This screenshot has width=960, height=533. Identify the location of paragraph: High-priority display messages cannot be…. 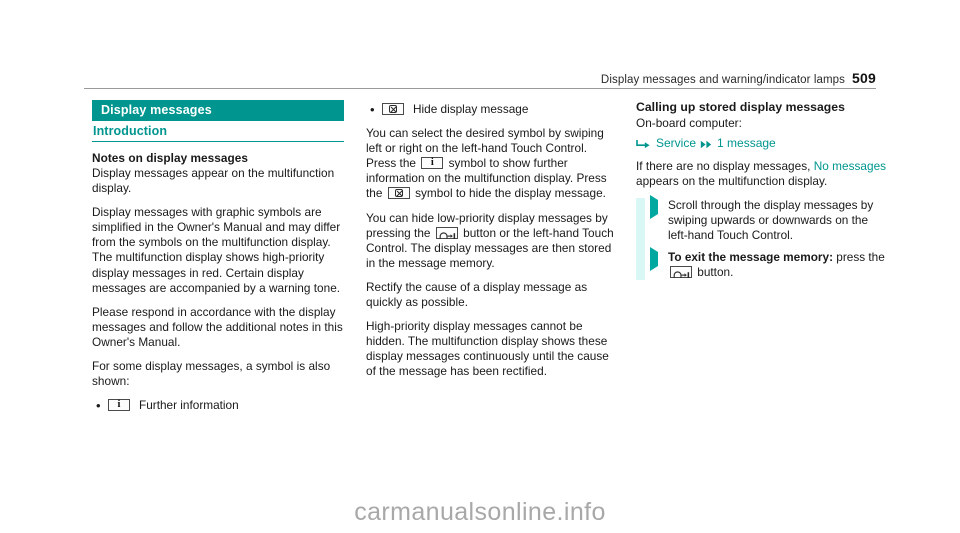
(487, 349).